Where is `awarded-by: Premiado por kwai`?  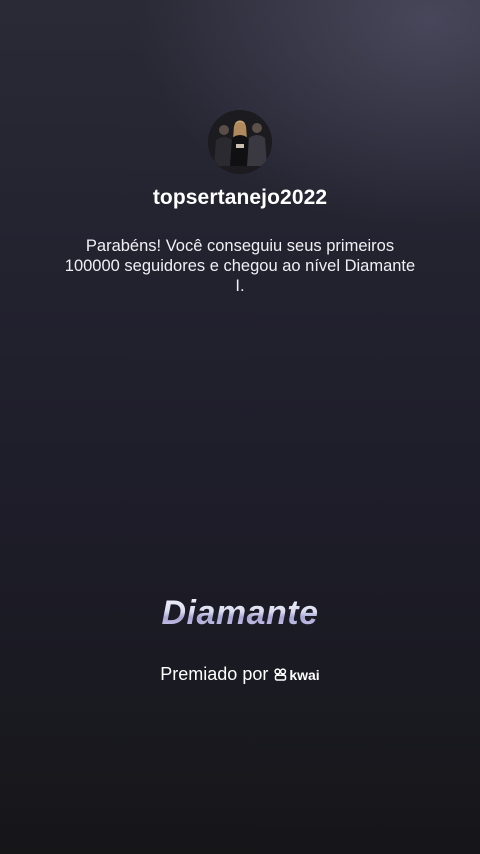 awarded-by: Premiado por kwai is located at coordinates (240, 674).